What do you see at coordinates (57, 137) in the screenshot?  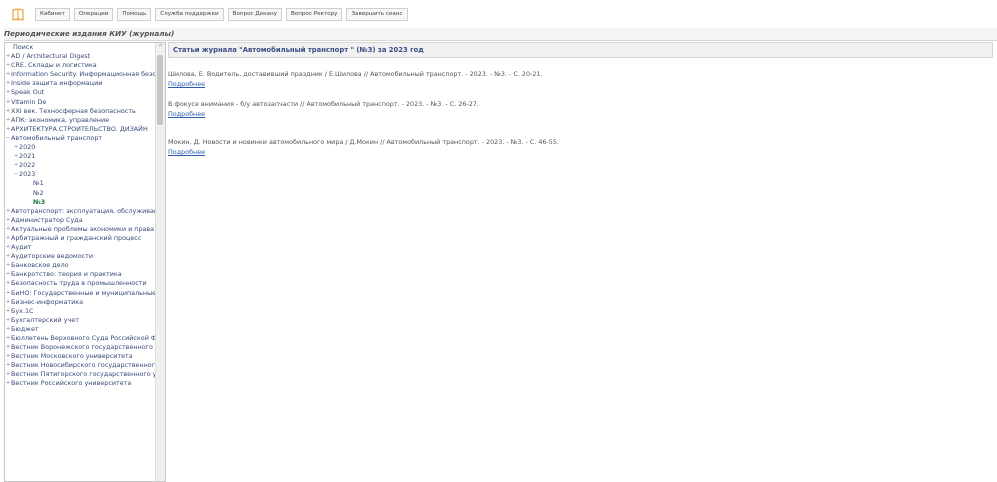 I see `tree-item-label: Автомобильный транспорт` at bounding box center [57, 137].